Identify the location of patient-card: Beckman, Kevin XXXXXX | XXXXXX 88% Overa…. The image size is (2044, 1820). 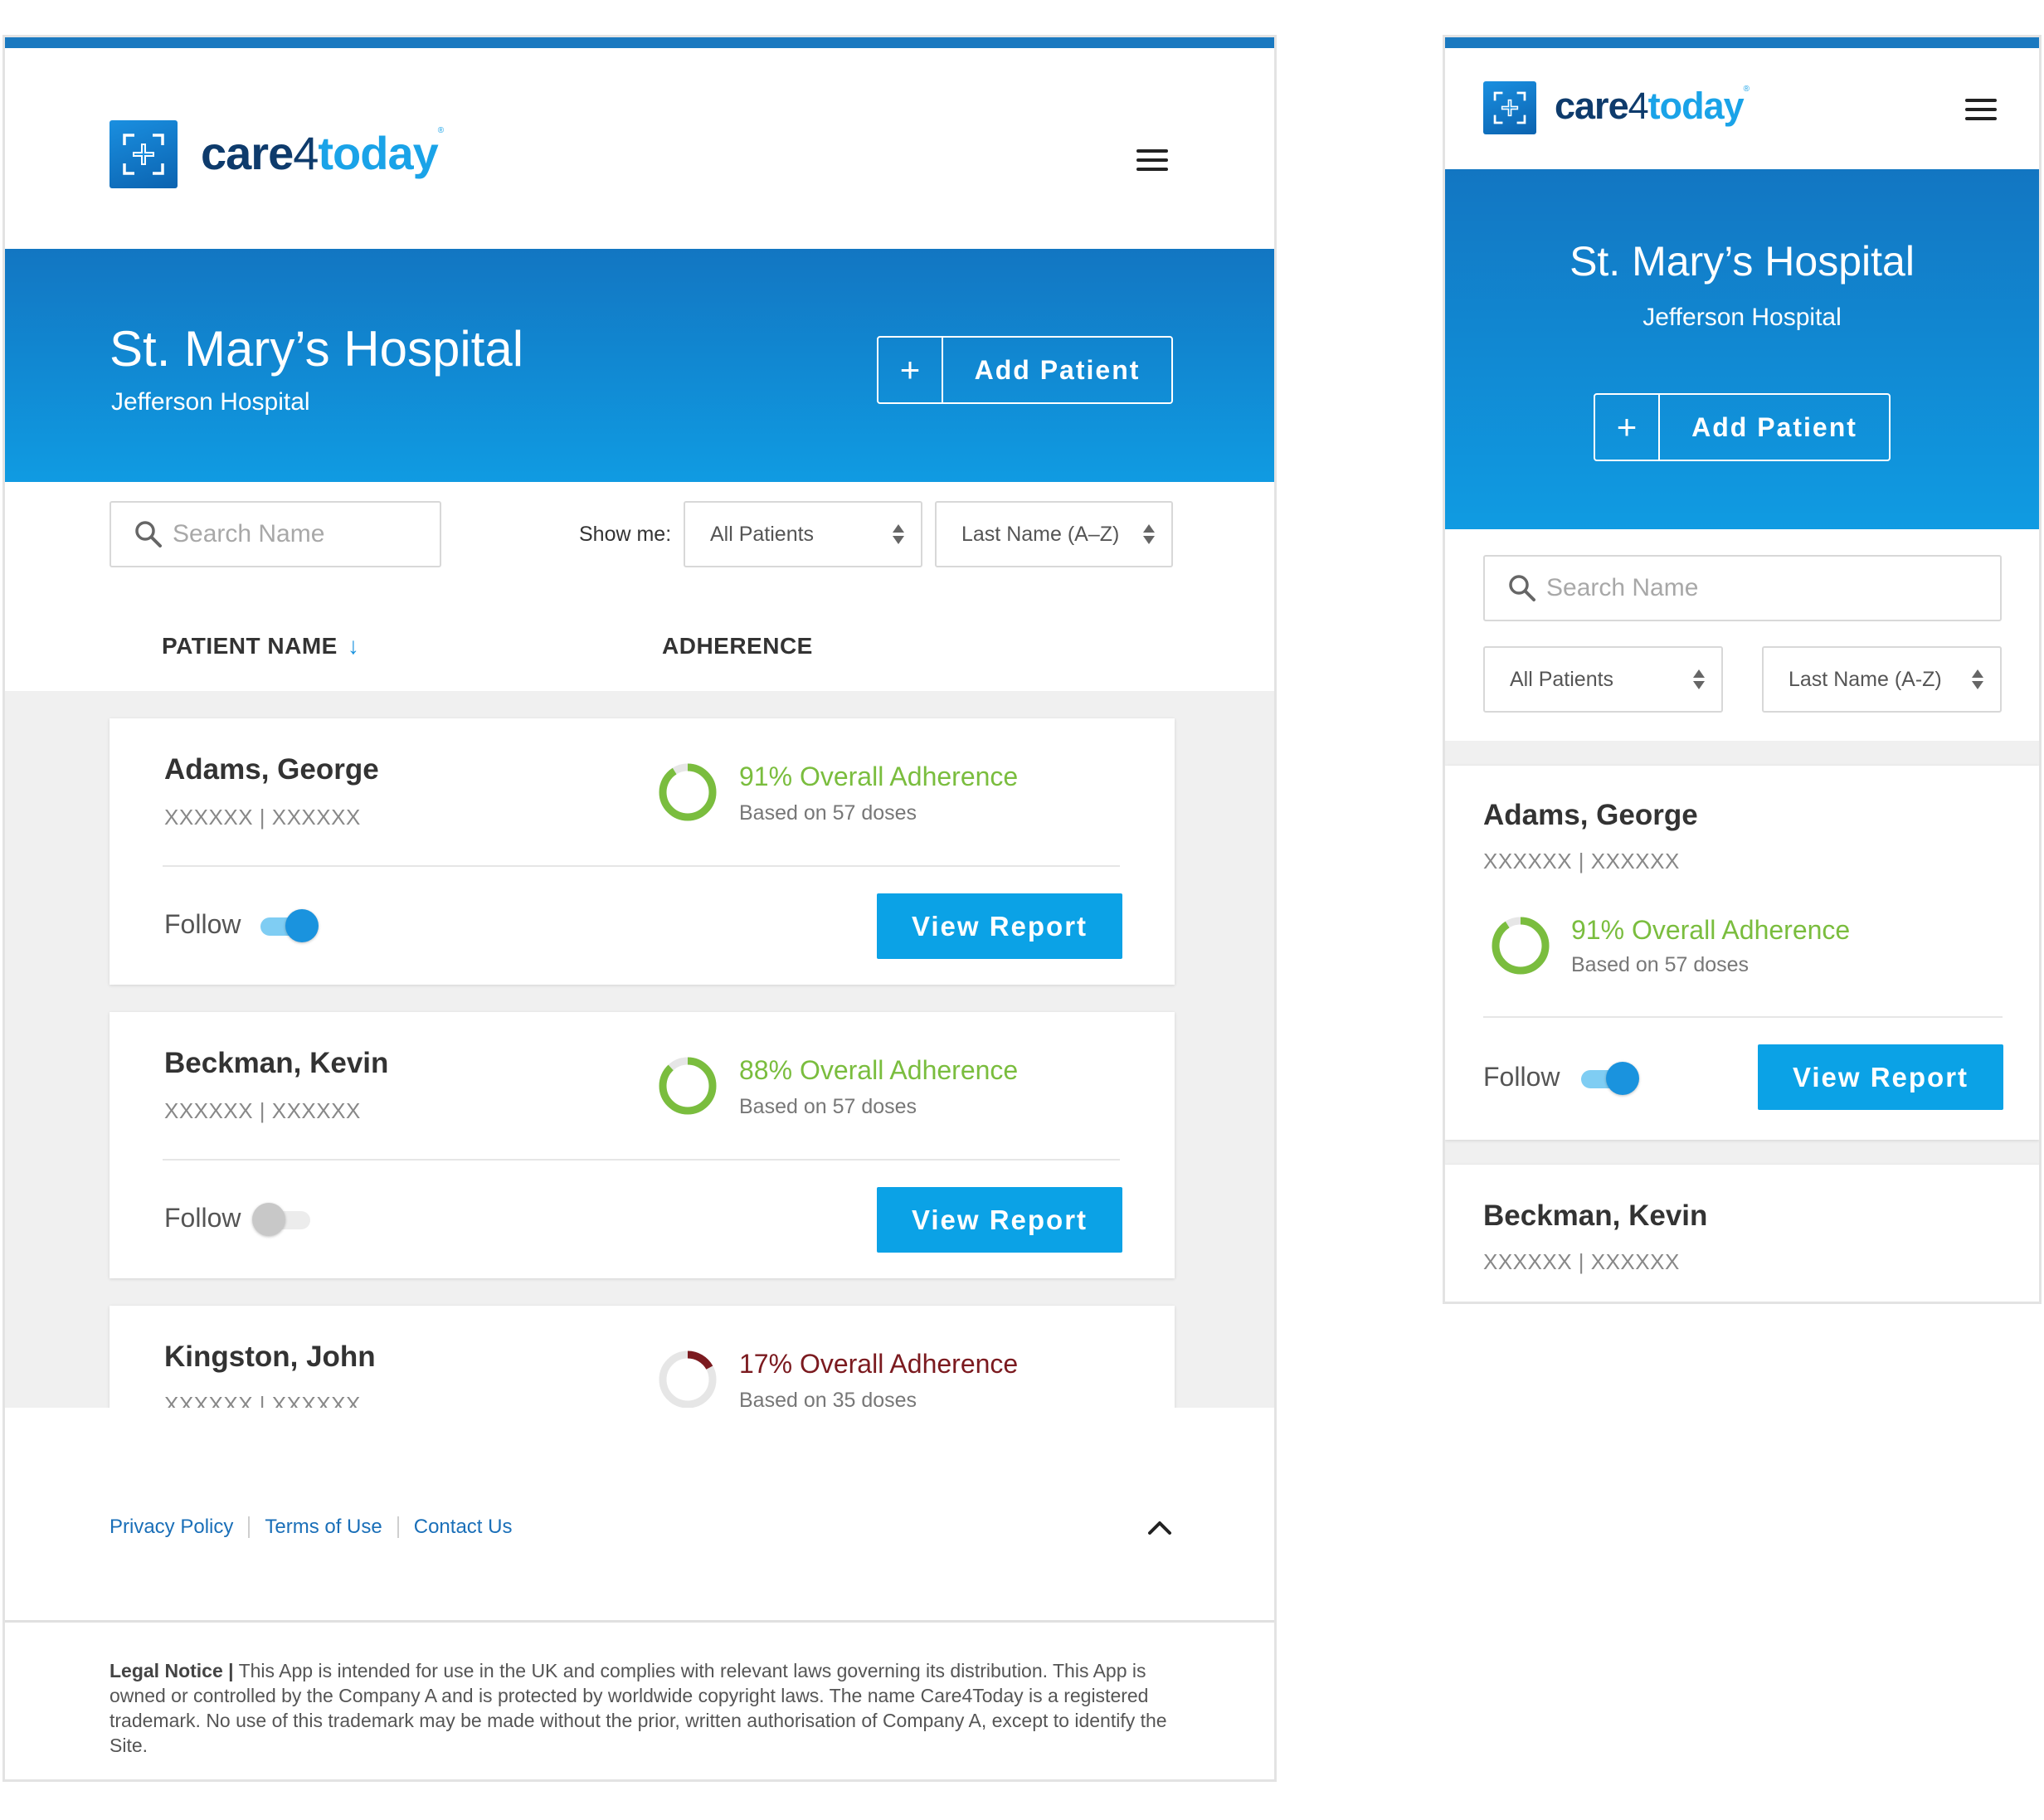
(642, 1145).